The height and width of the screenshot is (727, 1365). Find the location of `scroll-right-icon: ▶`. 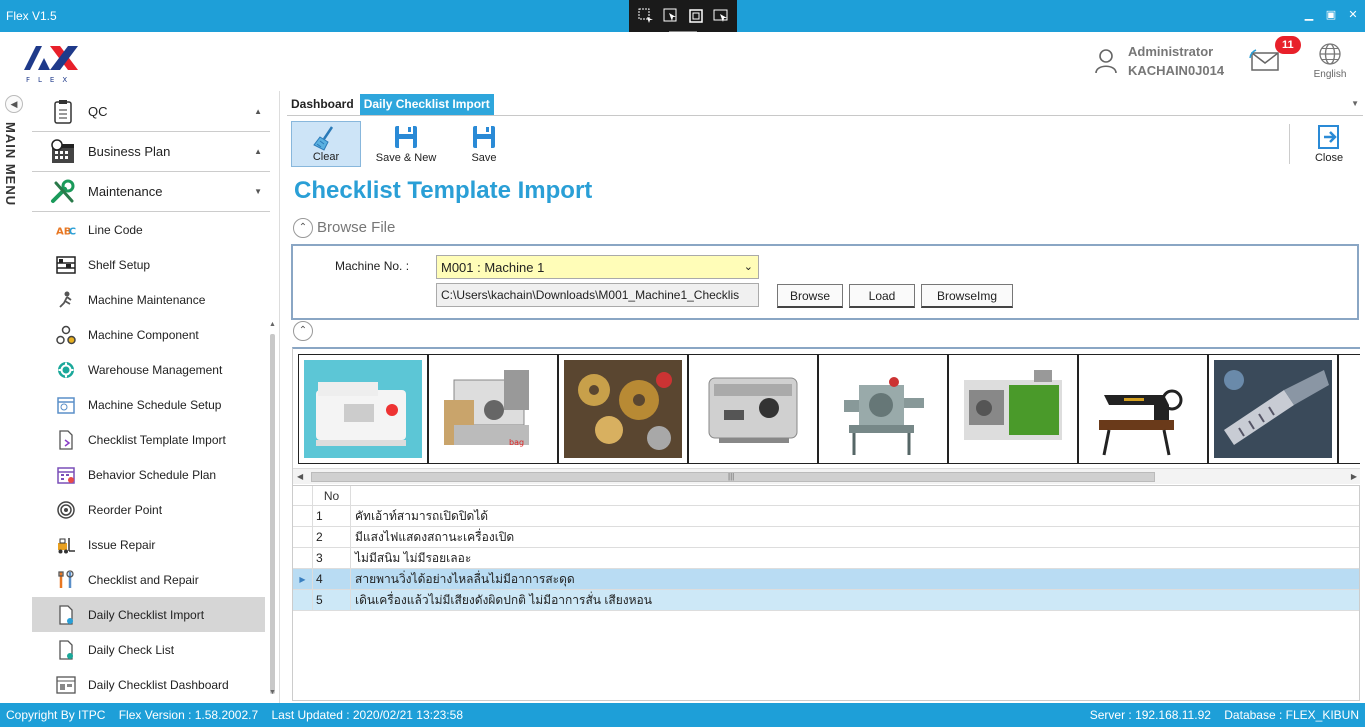

scroll-right-icon: ▶ is located at coordinates (1354, 476).